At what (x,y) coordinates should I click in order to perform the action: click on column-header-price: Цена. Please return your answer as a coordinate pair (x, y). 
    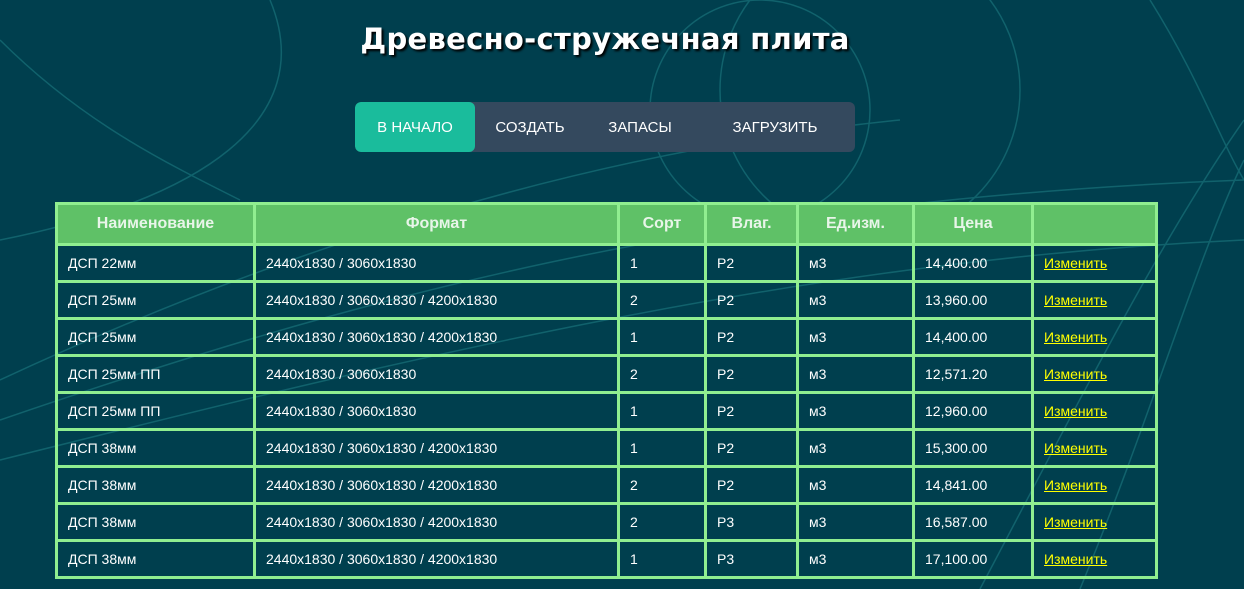
    Looking at the image, I should click on (973, 224).